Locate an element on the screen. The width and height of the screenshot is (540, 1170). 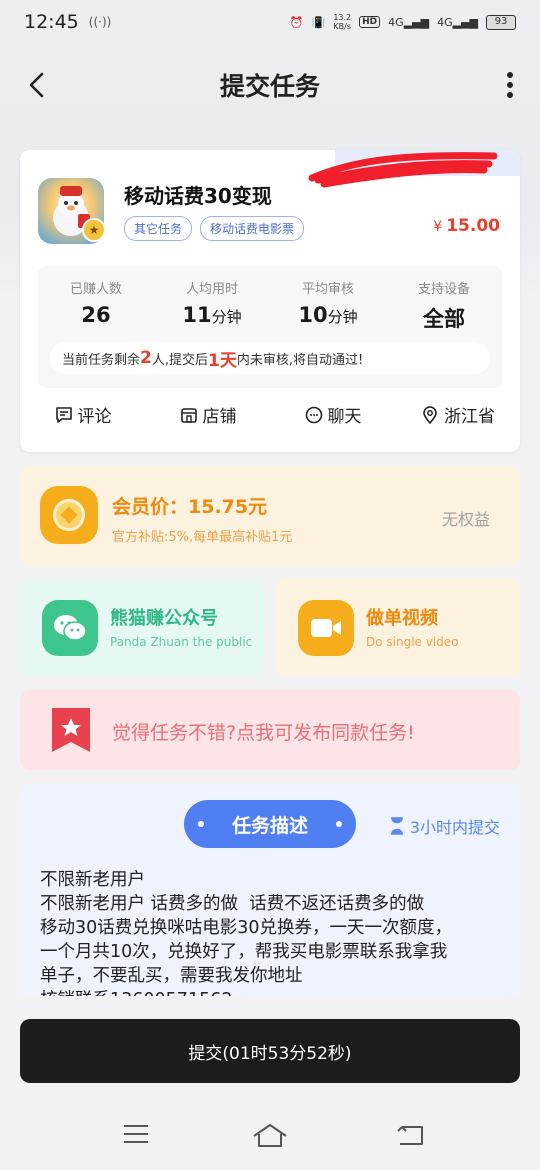
status-icons: ⏰ 📳 13.2 KB/s HD 4G▂▄▆ 4G▂▄▆ 93 is located at coordinates (403, 22).